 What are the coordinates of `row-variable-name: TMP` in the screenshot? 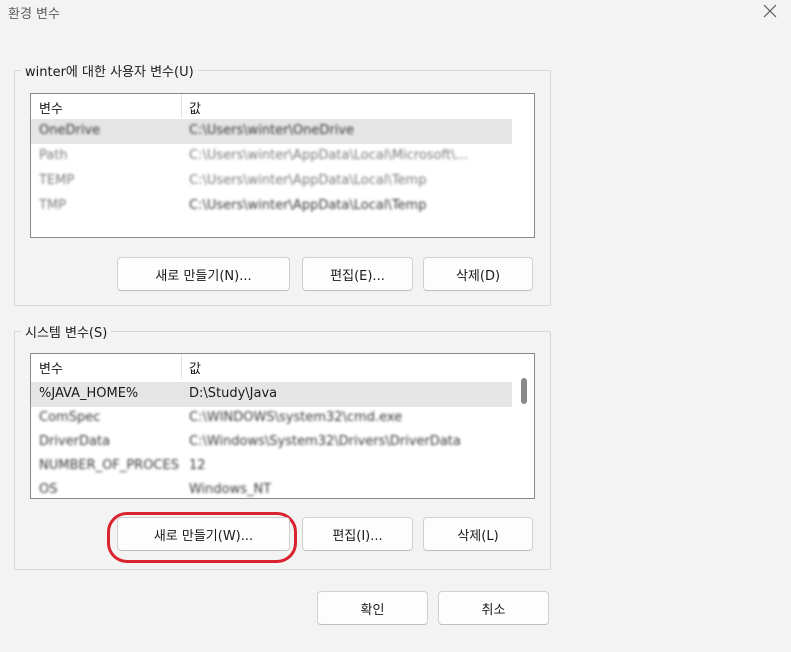 It's located at (52, 205).